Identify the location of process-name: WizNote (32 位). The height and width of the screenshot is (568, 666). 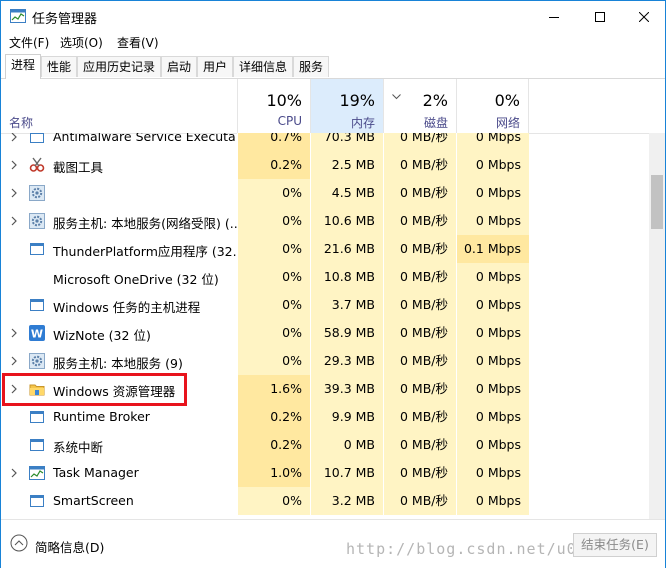
(102, 335).